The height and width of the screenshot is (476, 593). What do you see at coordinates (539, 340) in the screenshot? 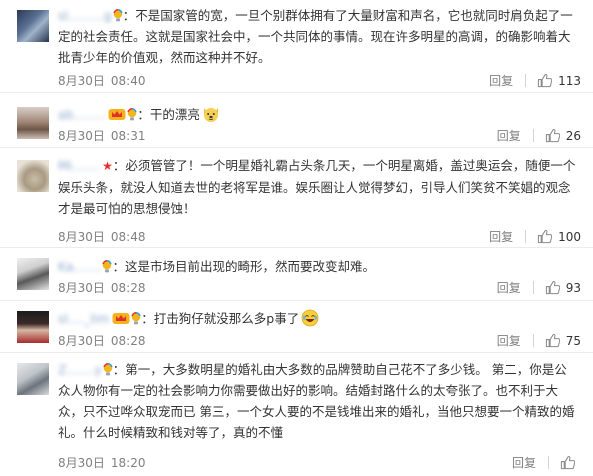
I see `comment-actions: 回复 75` at bounding box center [539, 340].